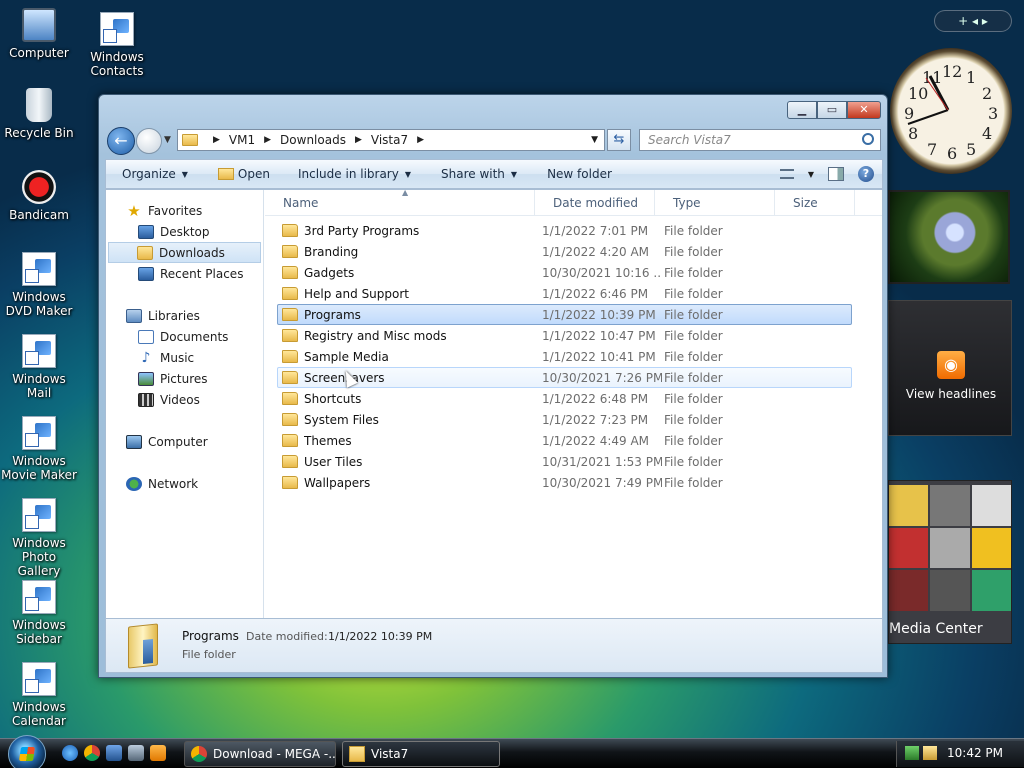 The height and width of the screenshot is (768, 1024). Describe the element at coordinates (564, 482) in the screenshot. I see `file-row: Wallpapers 10/30/2021 7:49 PM File folder` at that location.